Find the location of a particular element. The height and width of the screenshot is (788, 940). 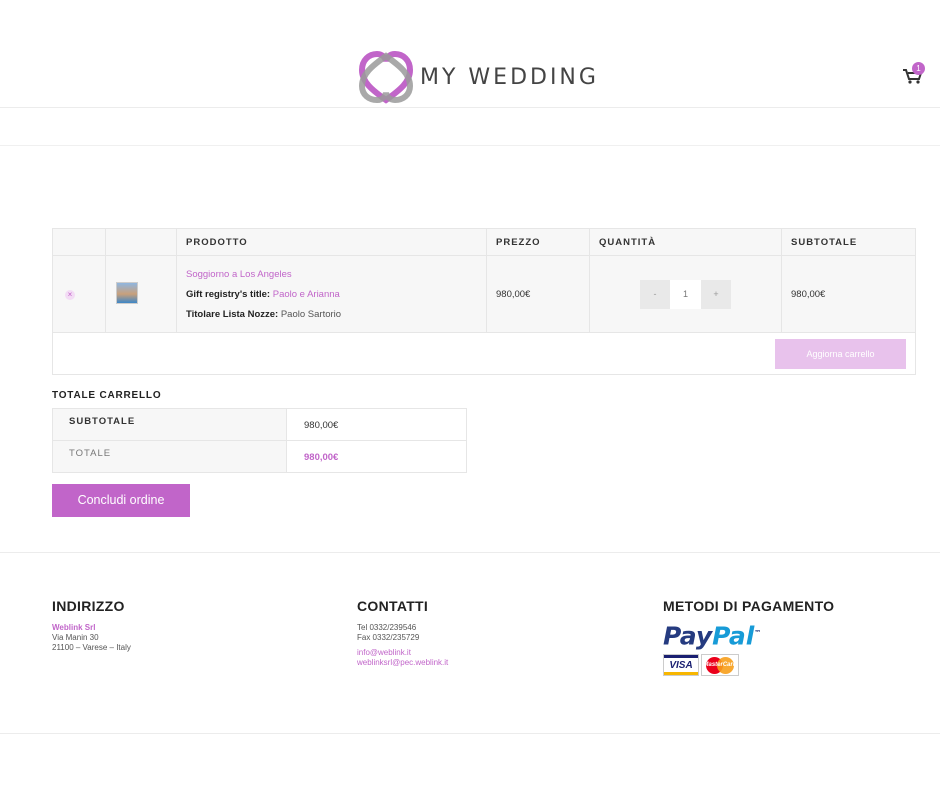

meta-label: Titolare Lista Nozze: is located at coordinates (232, 314).